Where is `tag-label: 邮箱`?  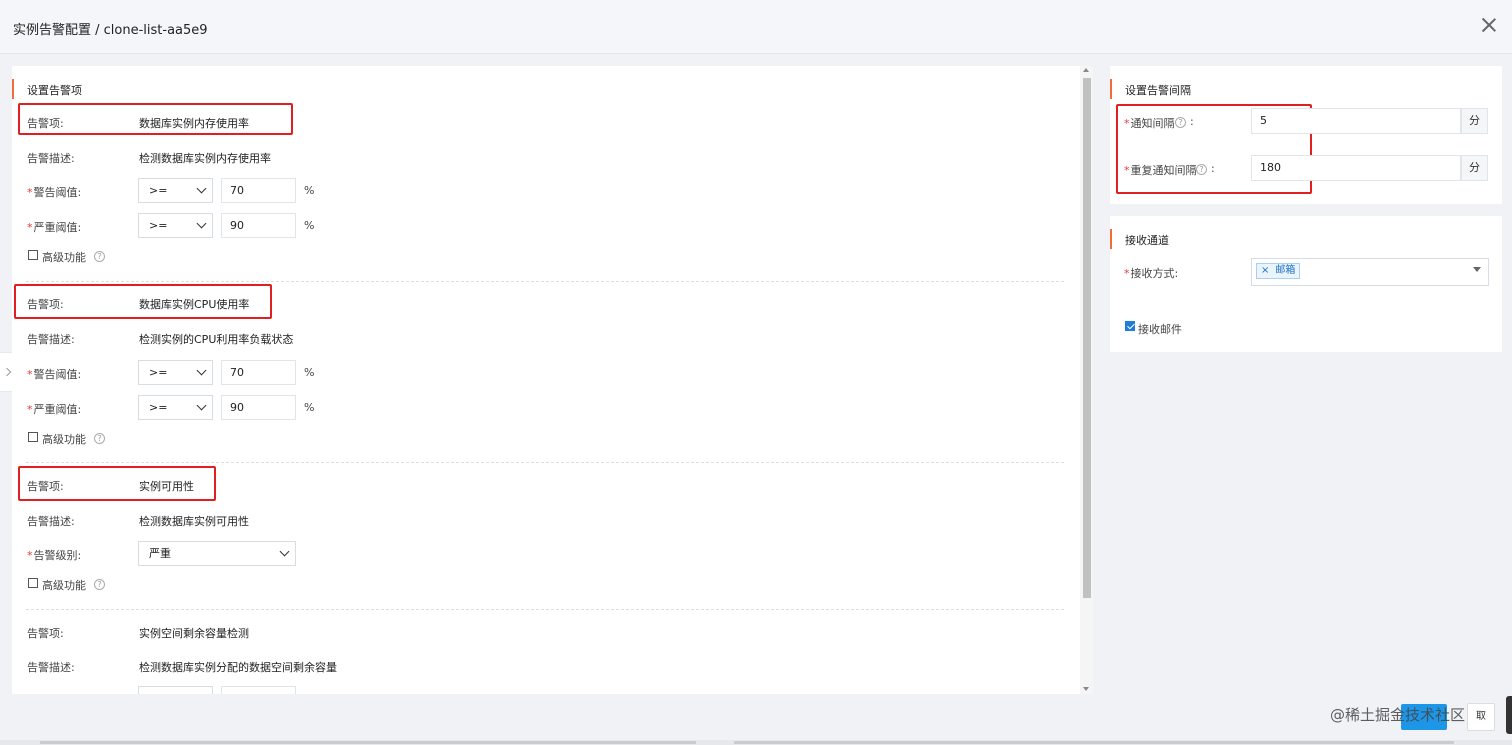
tag-label: 邮箱 is located at coordinates (1285, 270).